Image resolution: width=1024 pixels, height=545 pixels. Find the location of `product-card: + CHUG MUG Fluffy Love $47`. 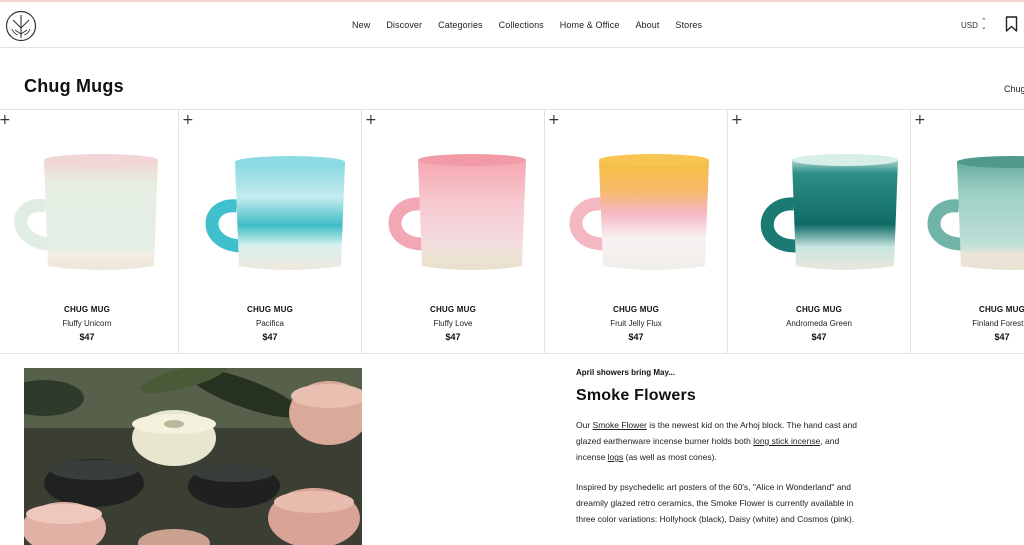

product-card: + CHUG MUG Fluffy Love $47 is located at coordinates (453, 231).